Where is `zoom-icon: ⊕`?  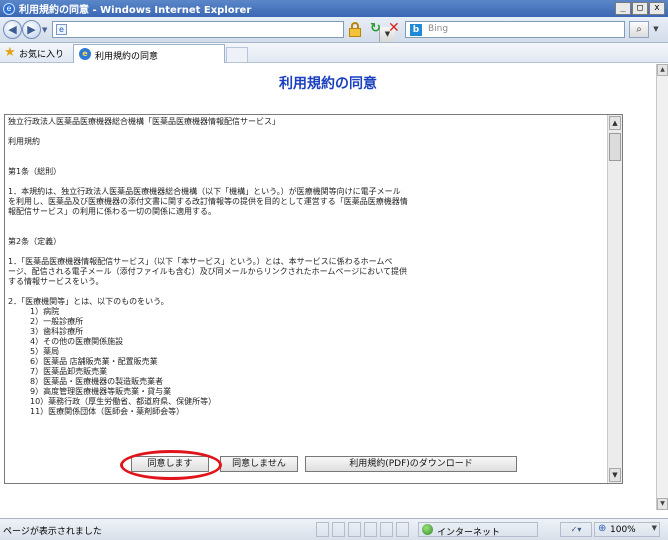 zoom-icon: ⊕ is located at coordinates (602, 528).